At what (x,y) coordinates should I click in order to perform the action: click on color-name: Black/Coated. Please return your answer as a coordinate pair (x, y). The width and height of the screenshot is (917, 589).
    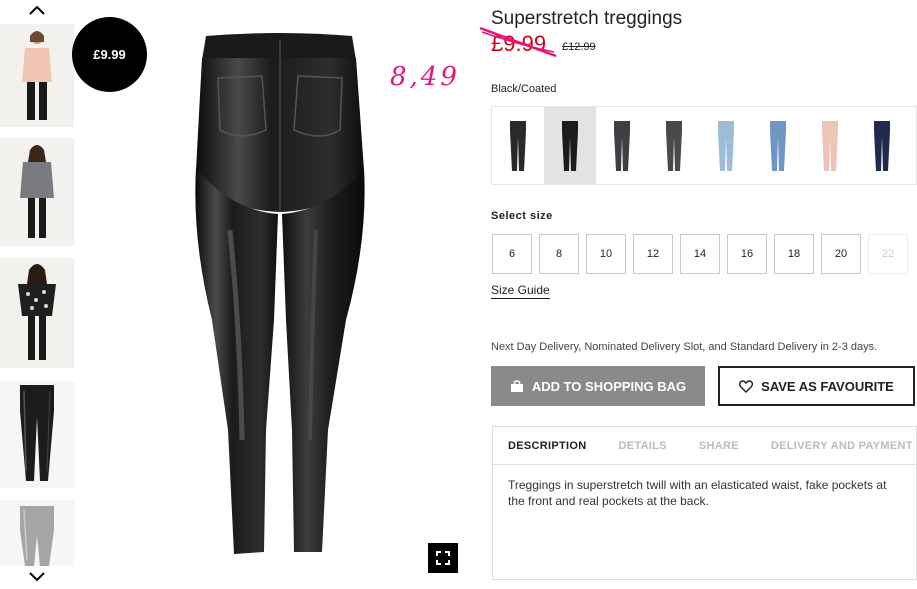
    Looking at the image, I should click on (524, 89).